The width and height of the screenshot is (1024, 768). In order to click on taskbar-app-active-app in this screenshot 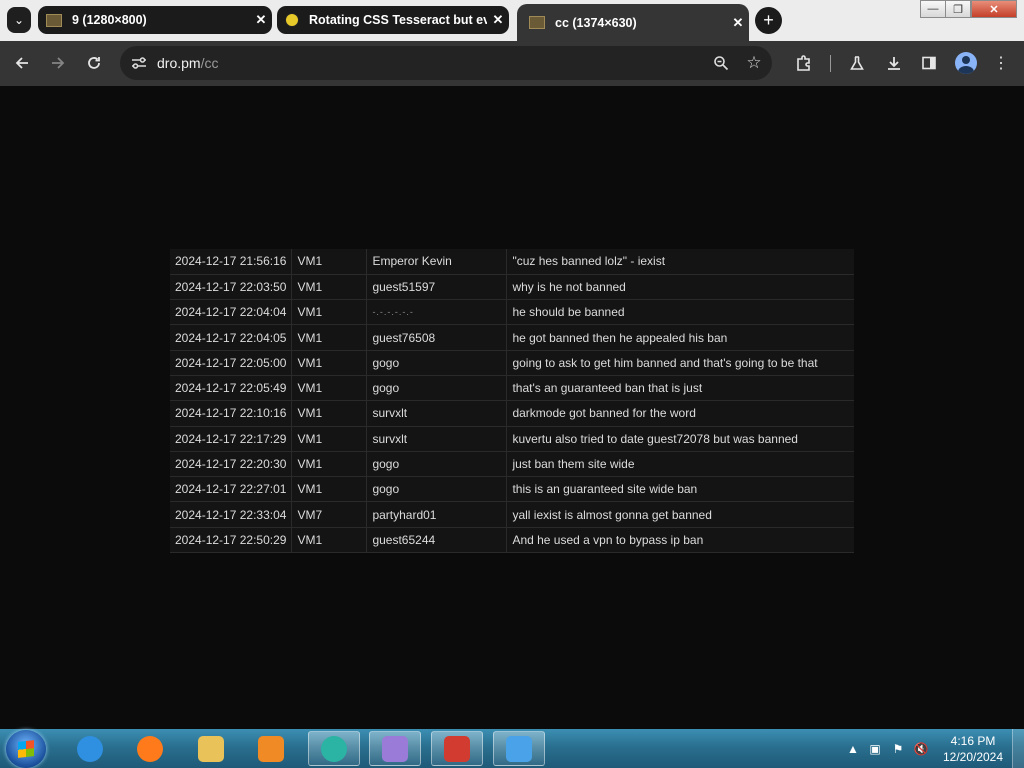, I will do `click(334, 748)`.